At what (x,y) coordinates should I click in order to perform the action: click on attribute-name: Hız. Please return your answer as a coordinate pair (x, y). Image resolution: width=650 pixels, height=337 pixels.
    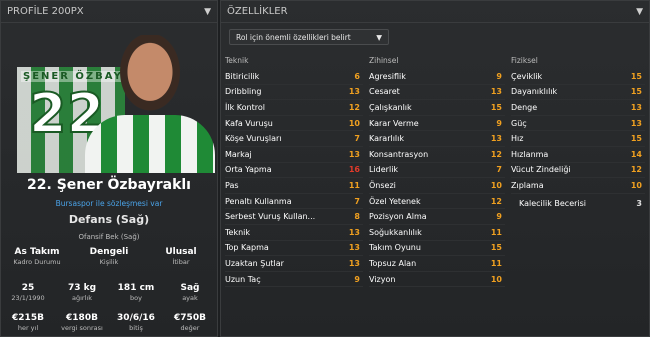
    Looking at the image, I should click on (517, 139).